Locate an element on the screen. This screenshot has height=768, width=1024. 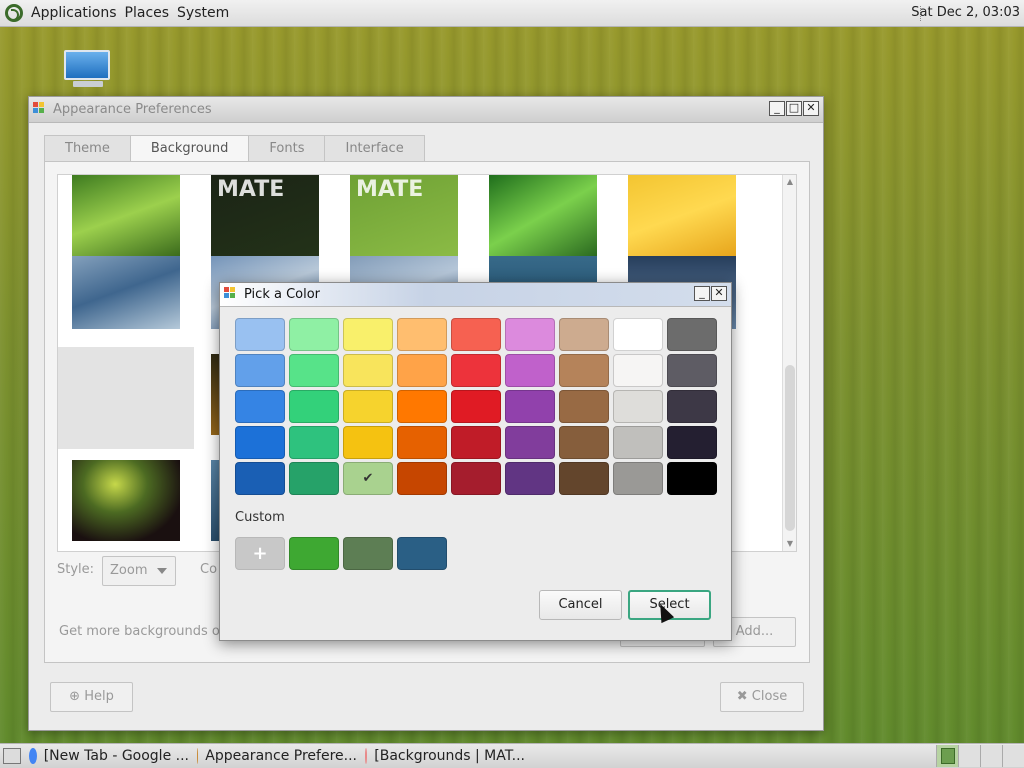
appearance-titlebar: Appearance Preferences _ □ ✕ is located at coordinates (426, 110).